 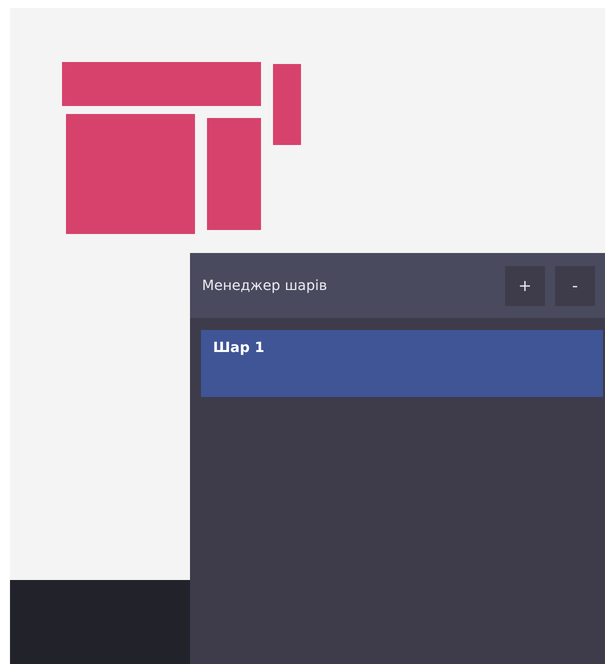 What do you see at coordinates (402, 363) in the screenshot?
I see `layer-item: Шар 1` at bounding box center [402, 363].